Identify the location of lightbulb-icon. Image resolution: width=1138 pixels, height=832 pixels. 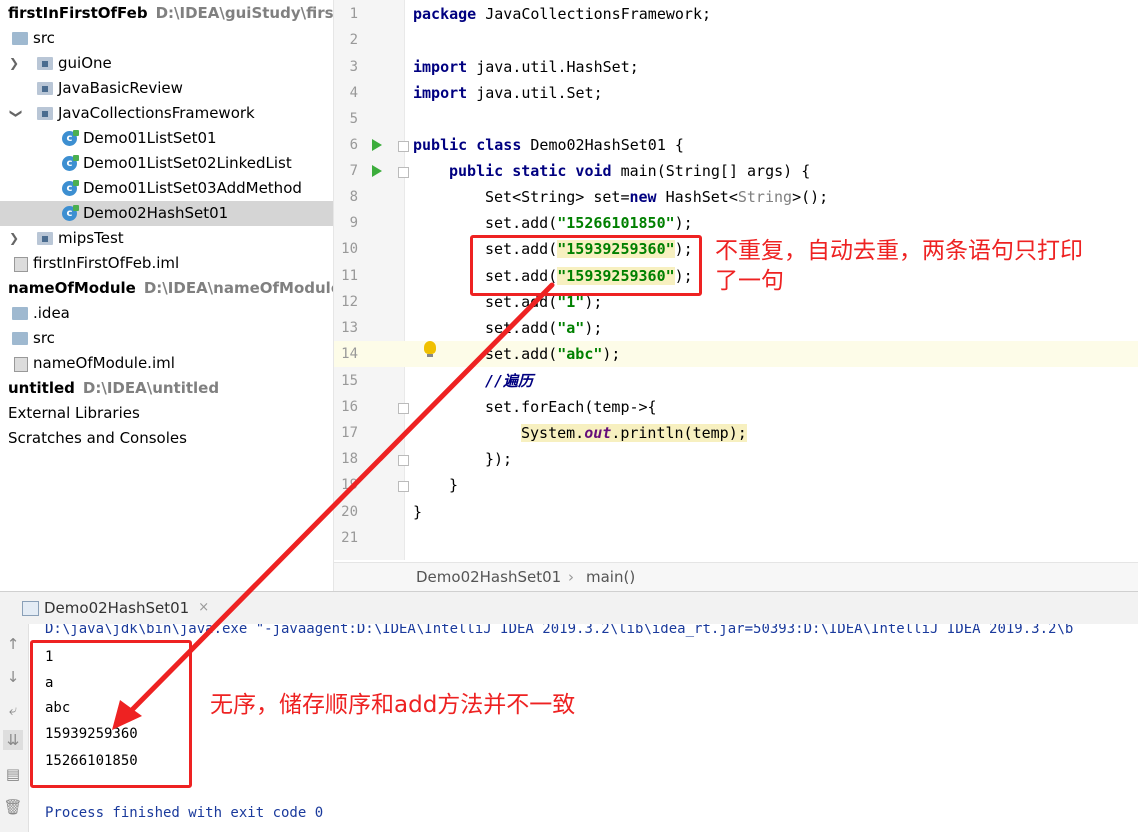
(430, 349).